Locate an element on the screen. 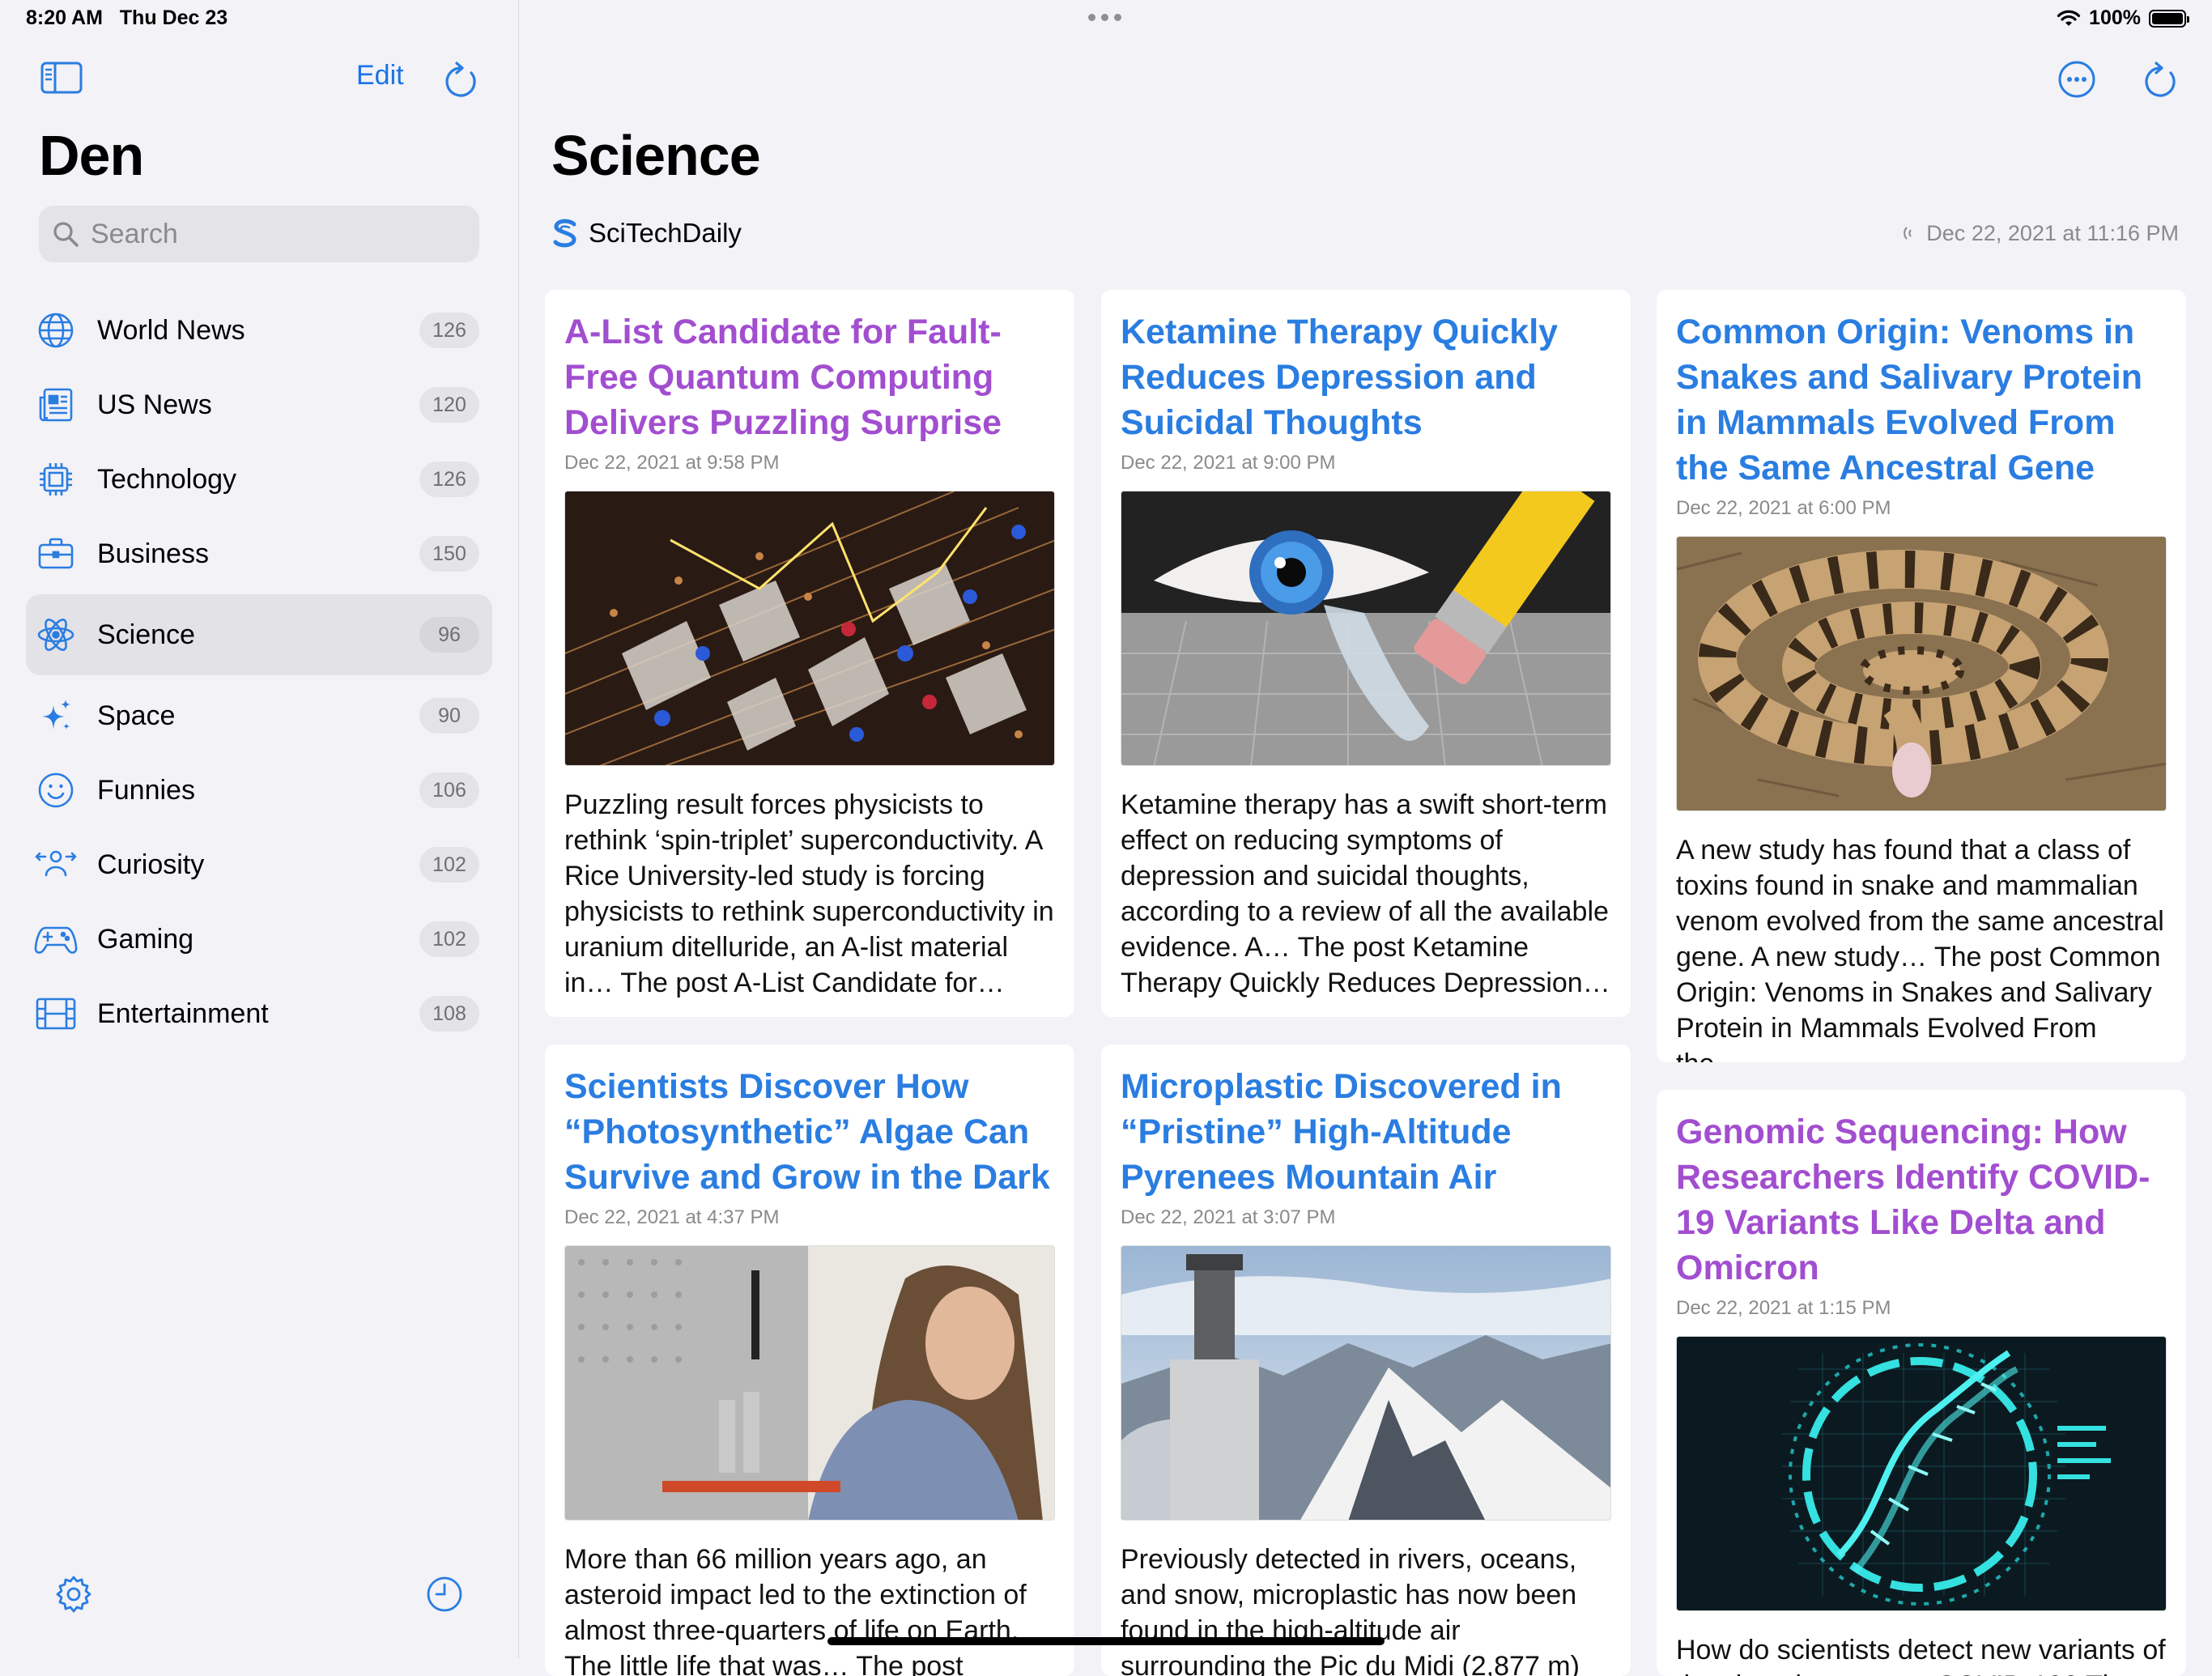 This screenshot has height=1676, width=2212. article-date: Dec 22, 2021 at 9:00 PM is located at coordinates (1229, 463).